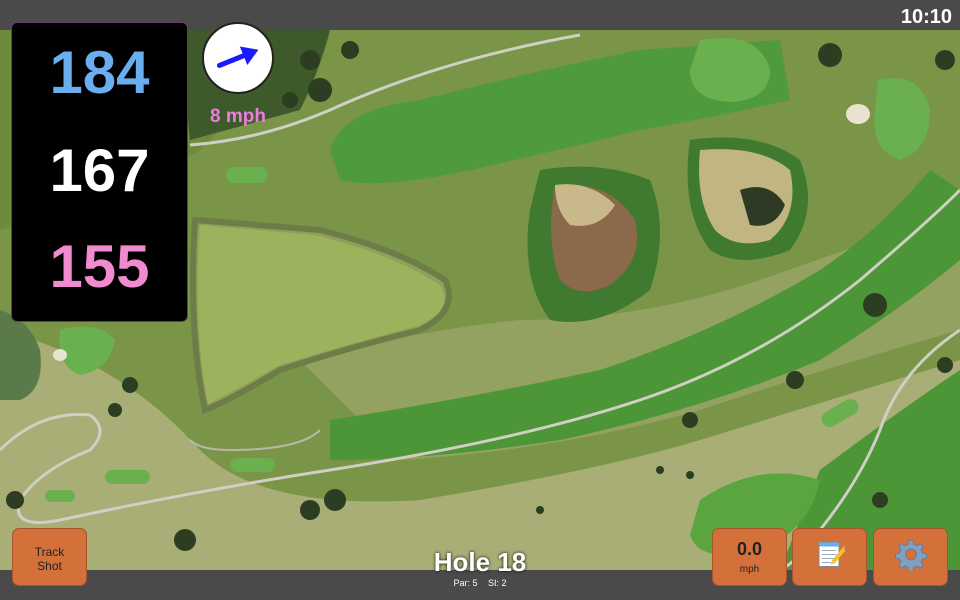 Image resolution: width=960 pixels, height=600 pixels. What do you see at coordinates (465, 583) in the screenshot?
I see `par-label: Par: 5` at bounding box center [465, 583].